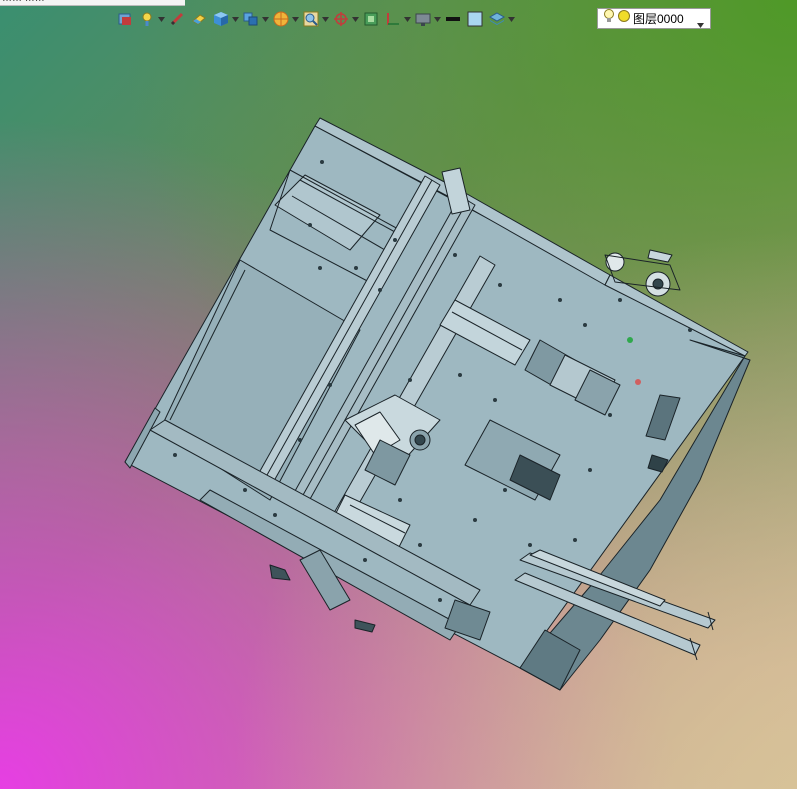 The width and height of the screenshot is (797, 789). What do you see at coordinates (251, 19) in the screenshot?
I see `view-cube-icon` at bounding box center [251, 19].